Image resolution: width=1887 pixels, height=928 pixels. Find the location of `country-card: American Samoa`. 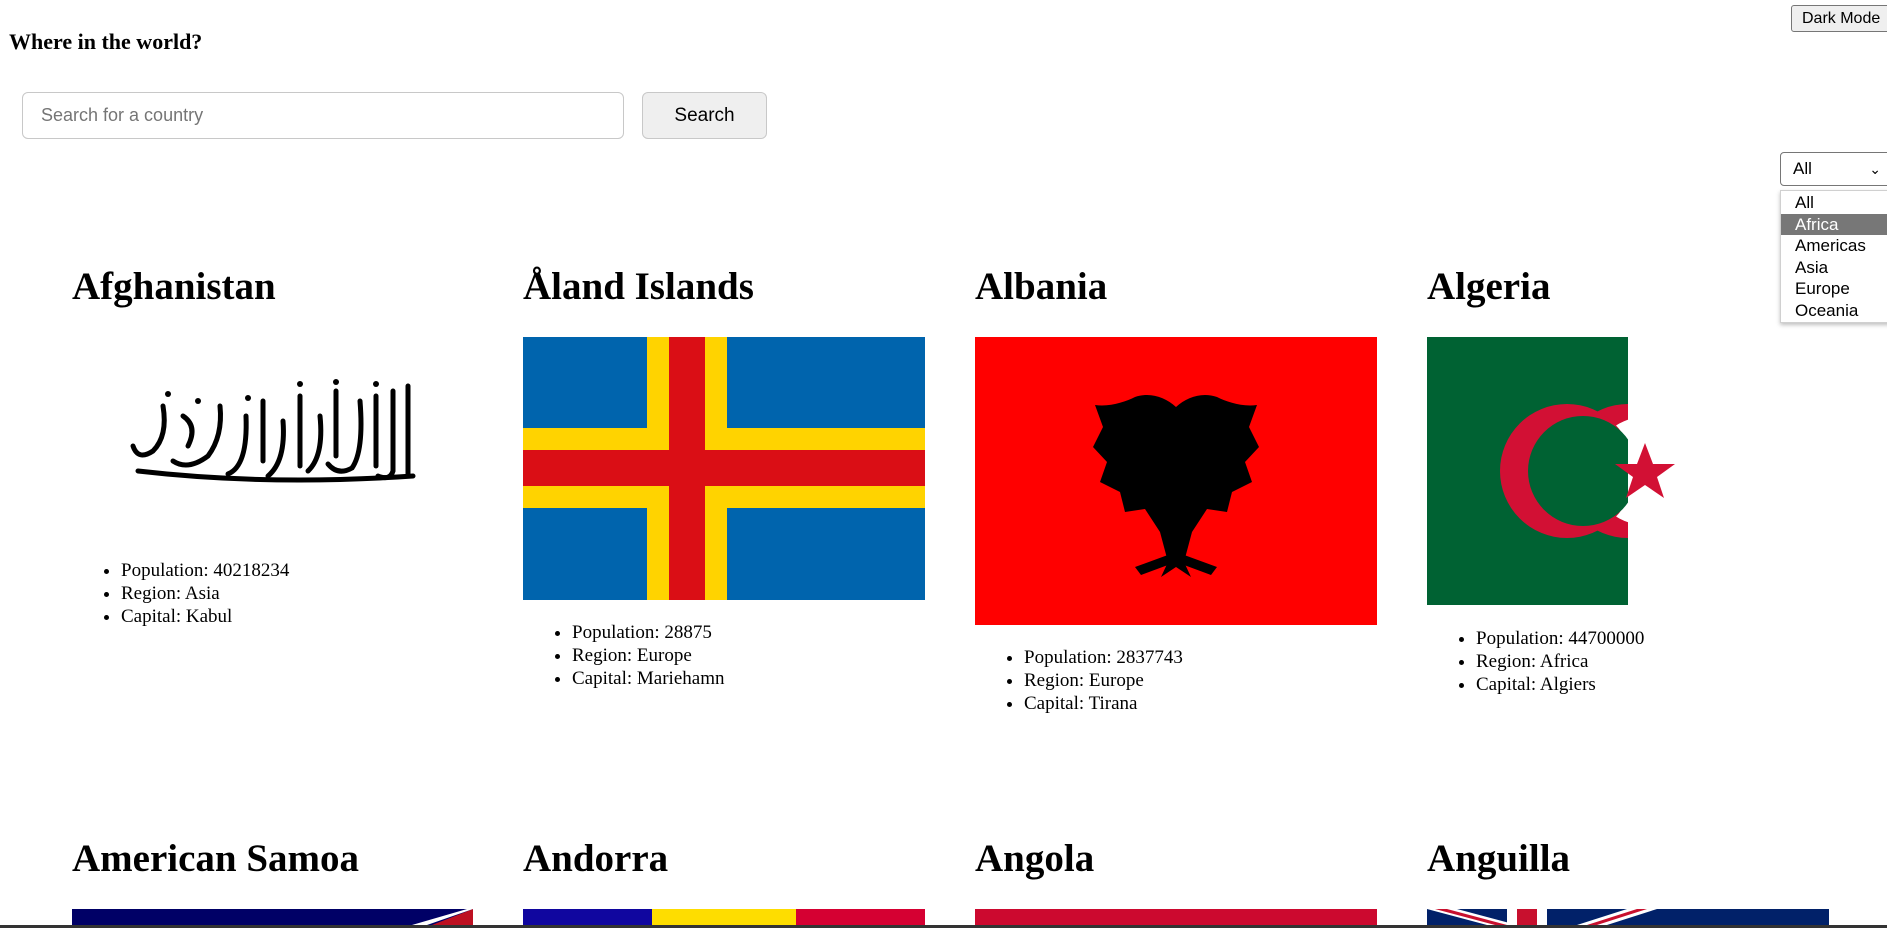

country-card: American Samoa is located at coordinates (215, 858).